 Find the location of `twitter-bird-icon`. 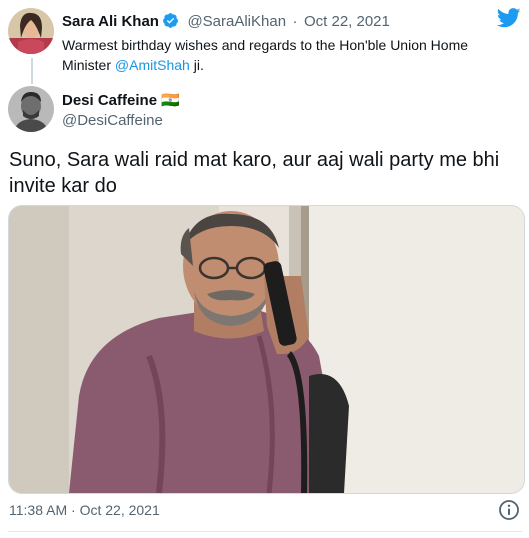

twitter-bird-icon is located at coordinates (509, 18).